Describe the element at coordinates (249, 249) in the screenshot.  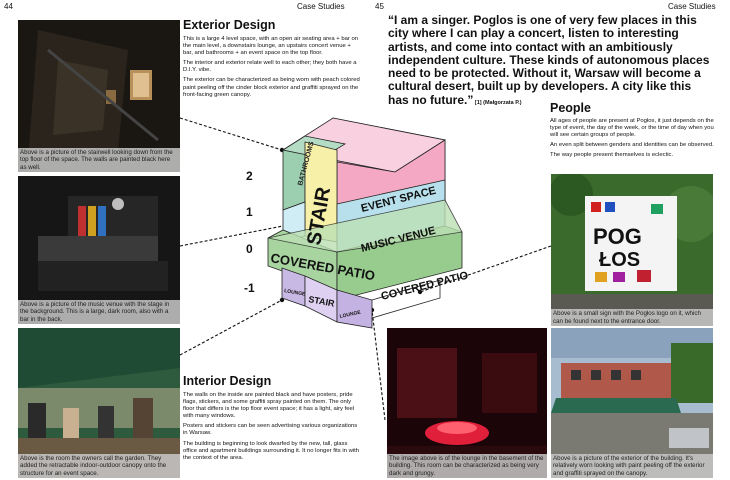
I see `level-label-0: 0` at that location.